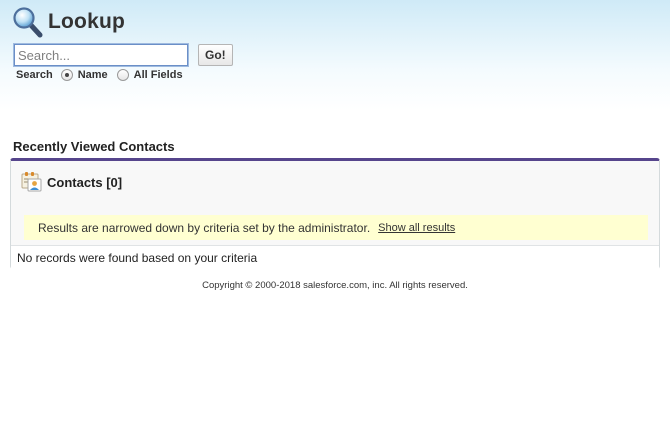  What do you see at coordinates (34, 75) in the screenshot?
I see `search-scope-label: Search` at bounding box center [34, 75].